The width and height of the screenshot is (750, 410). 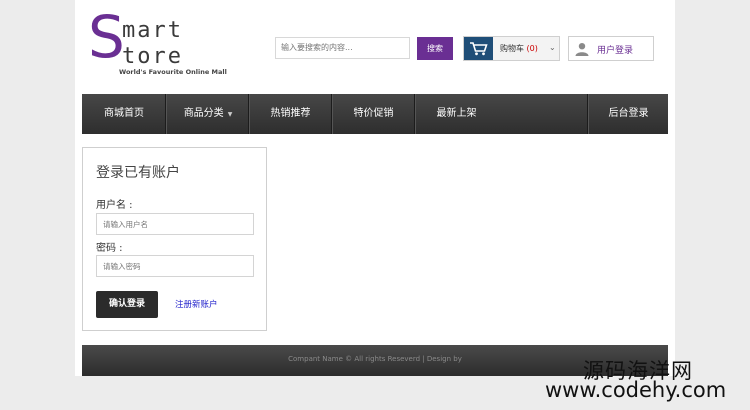 I want to click on logo-line-1: mart, so click(x=152, y=30).